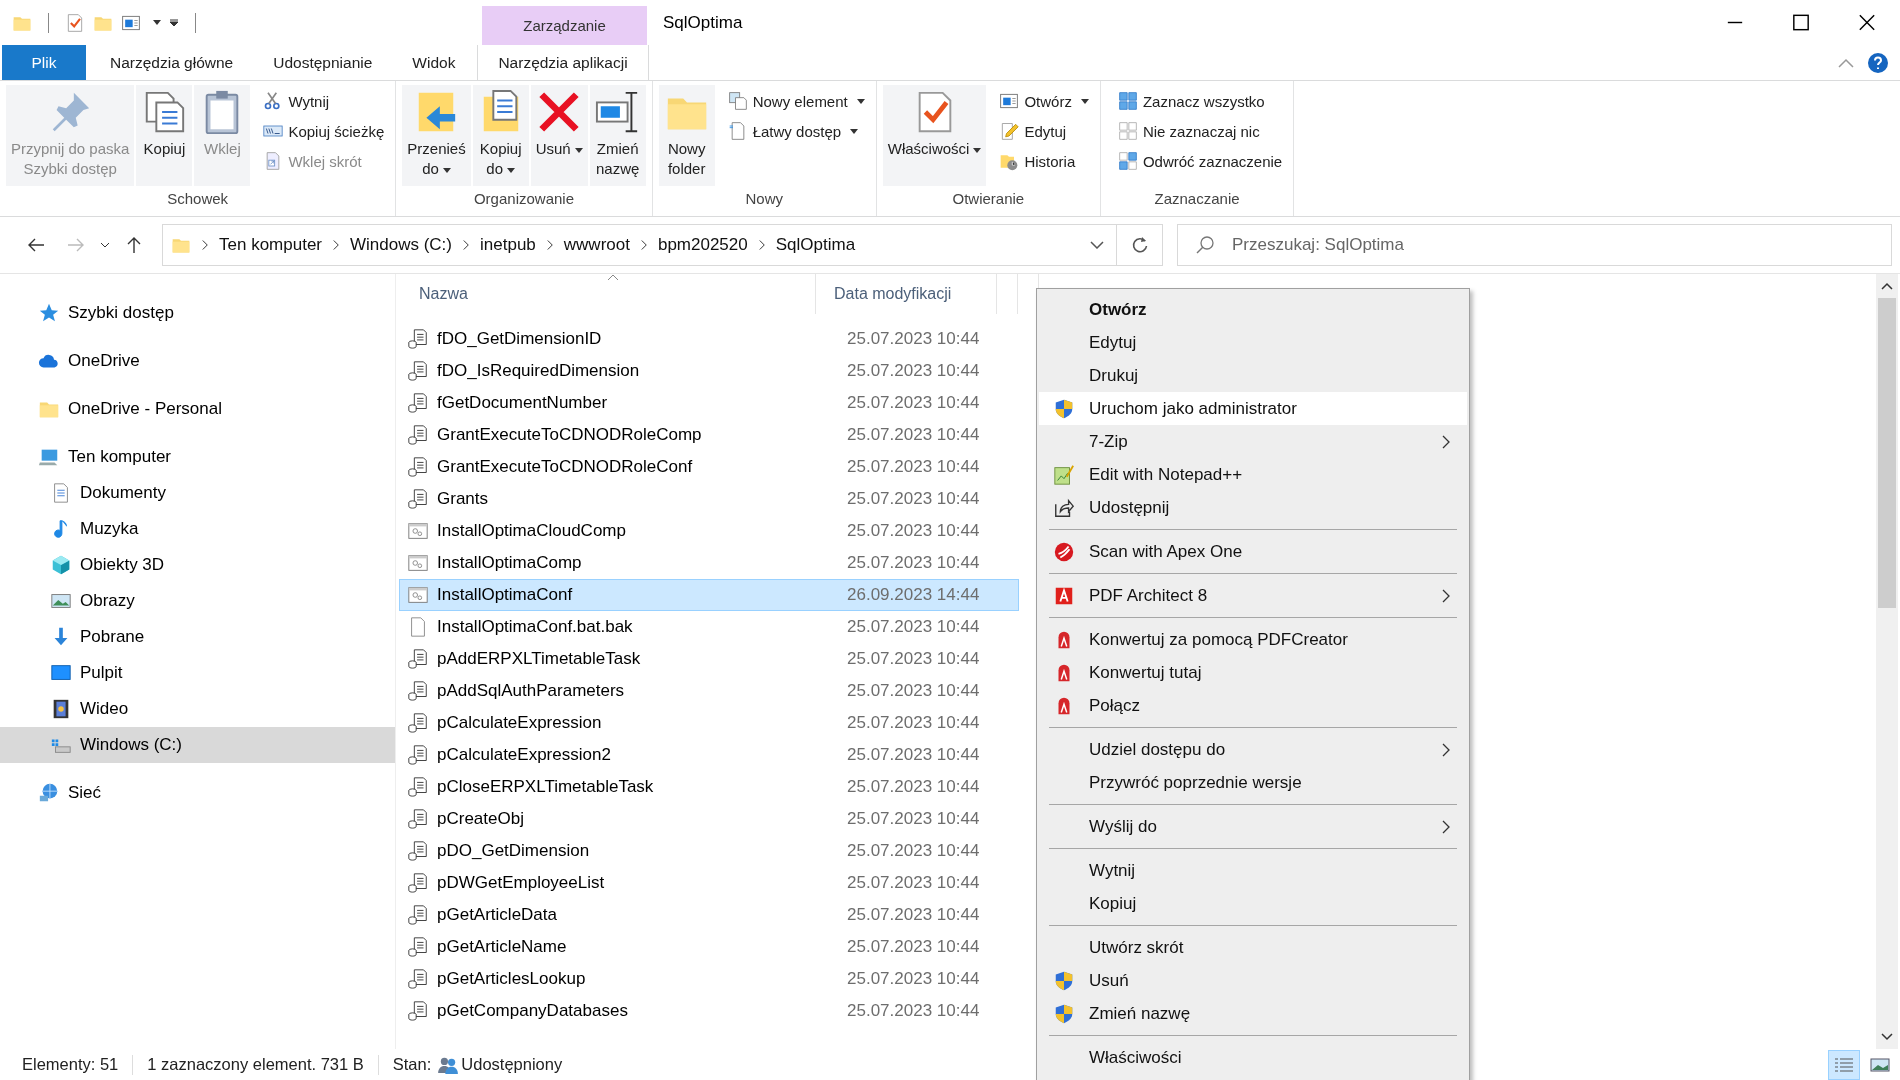 This screenshot has height=1080, width=1900. Describe the element at coordinates (197, 529) in the screenshot. I see `sidebar-item: Muzyka` at that location.